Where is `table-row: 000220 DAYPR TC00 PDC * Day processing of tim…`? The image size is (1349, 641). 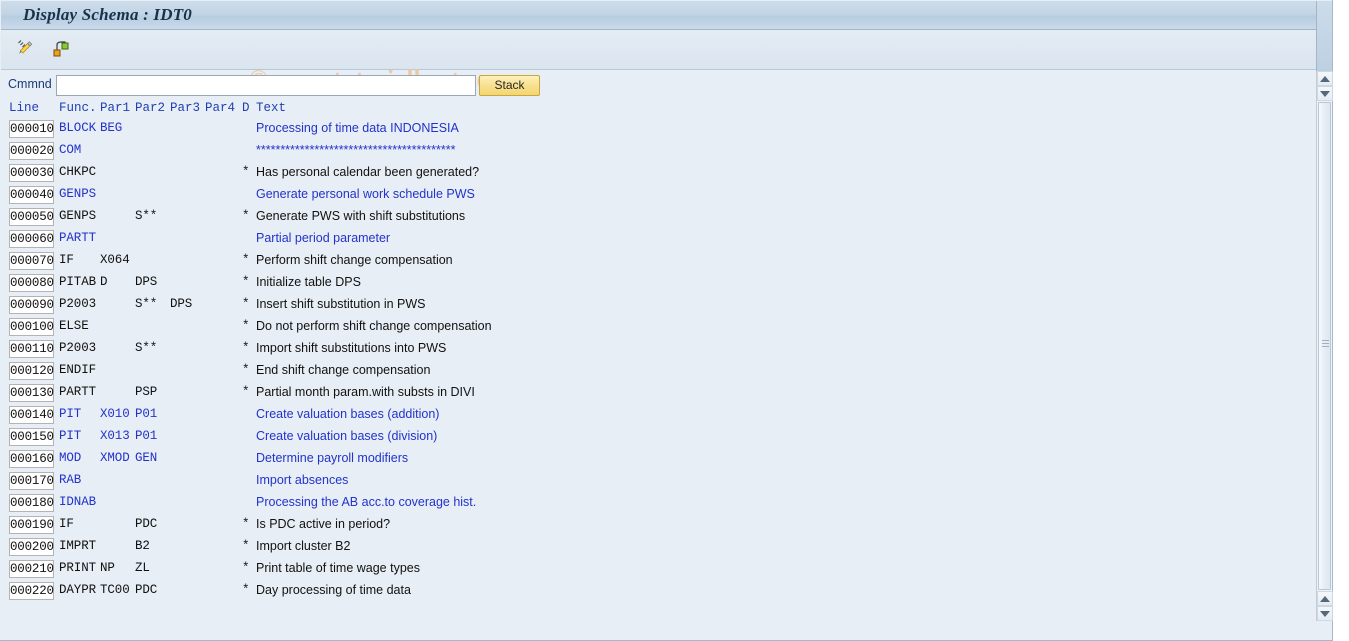
table-row: 000220 DAYPR TC00 PDC * Day processing of tim… is located at coordinates (658, 591).